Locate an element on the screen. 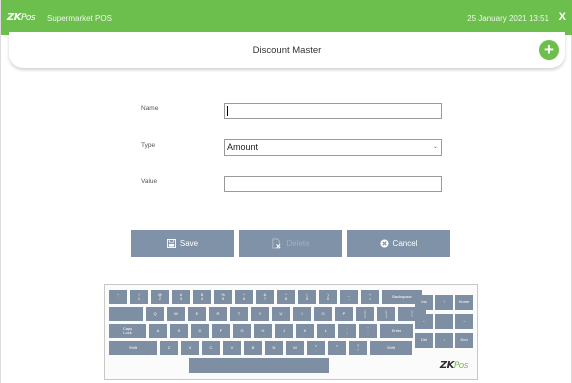  cancel-icon is located at coordinates (384, 243).